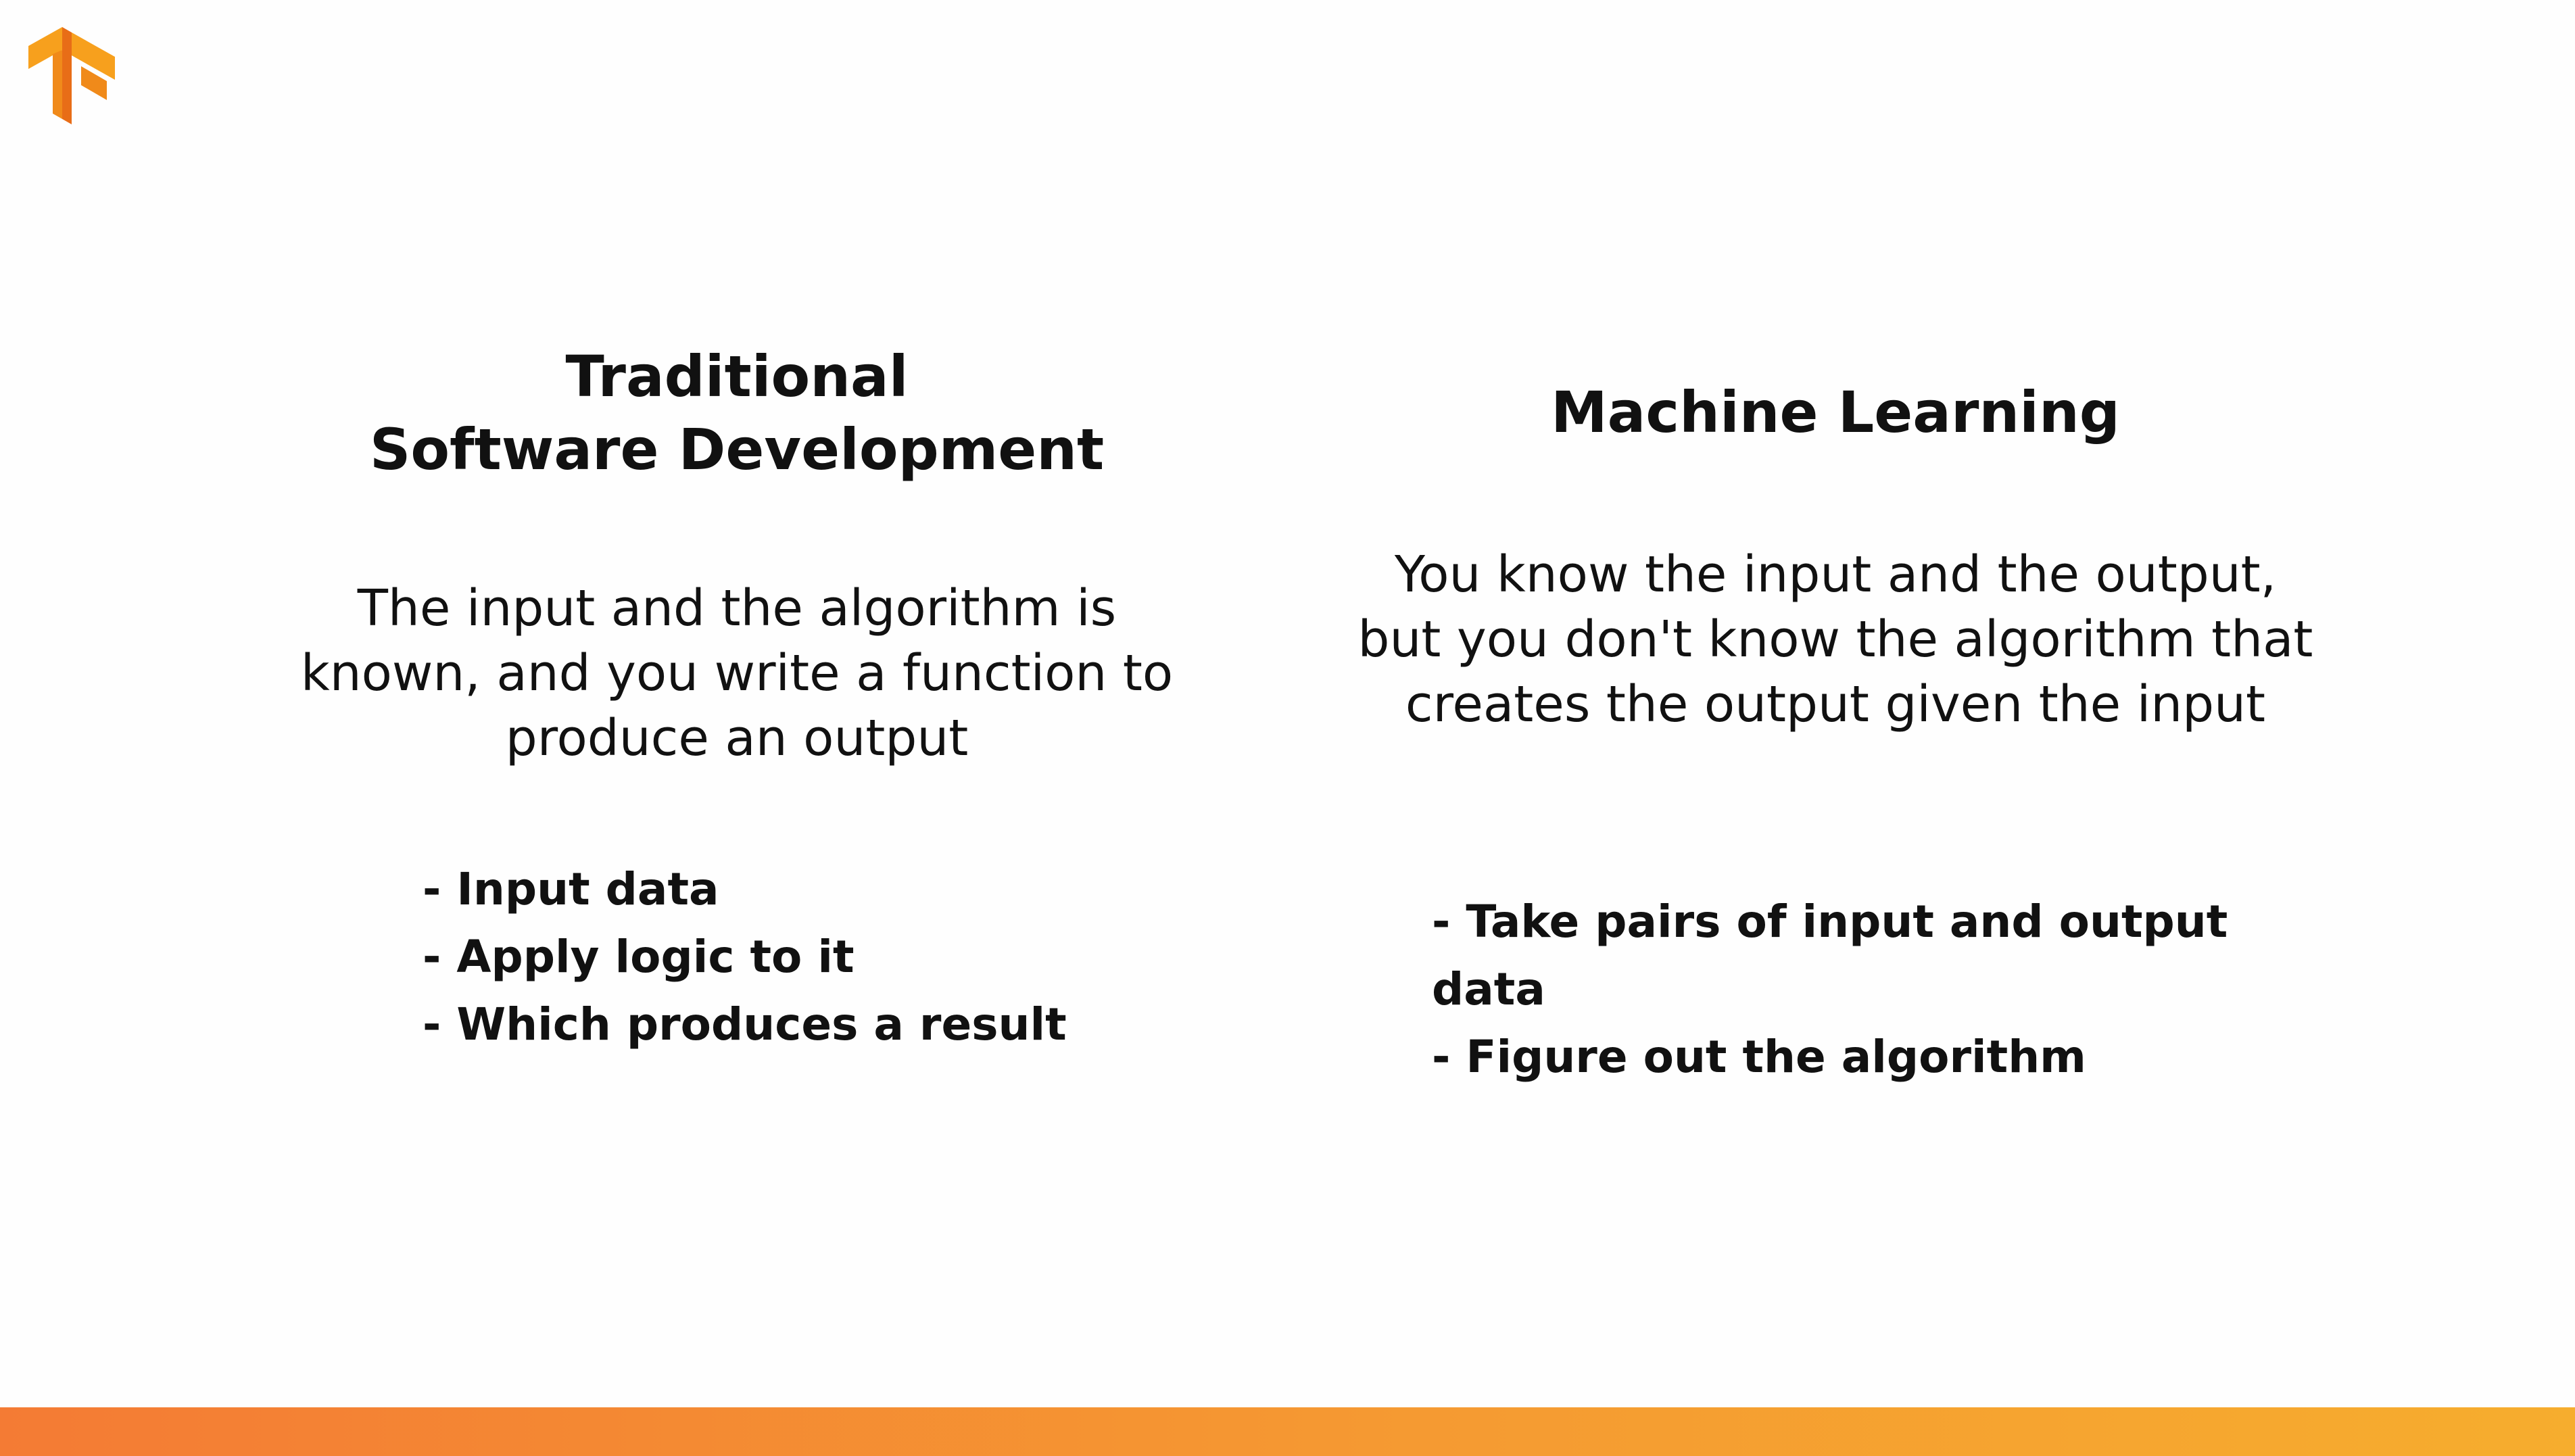 This screenshot has width=2575, height=1456. Describe the element at coordinates (745, 1024) in the screenshot. I see `traditional-bullet-item: - Which produces a result` at that location.